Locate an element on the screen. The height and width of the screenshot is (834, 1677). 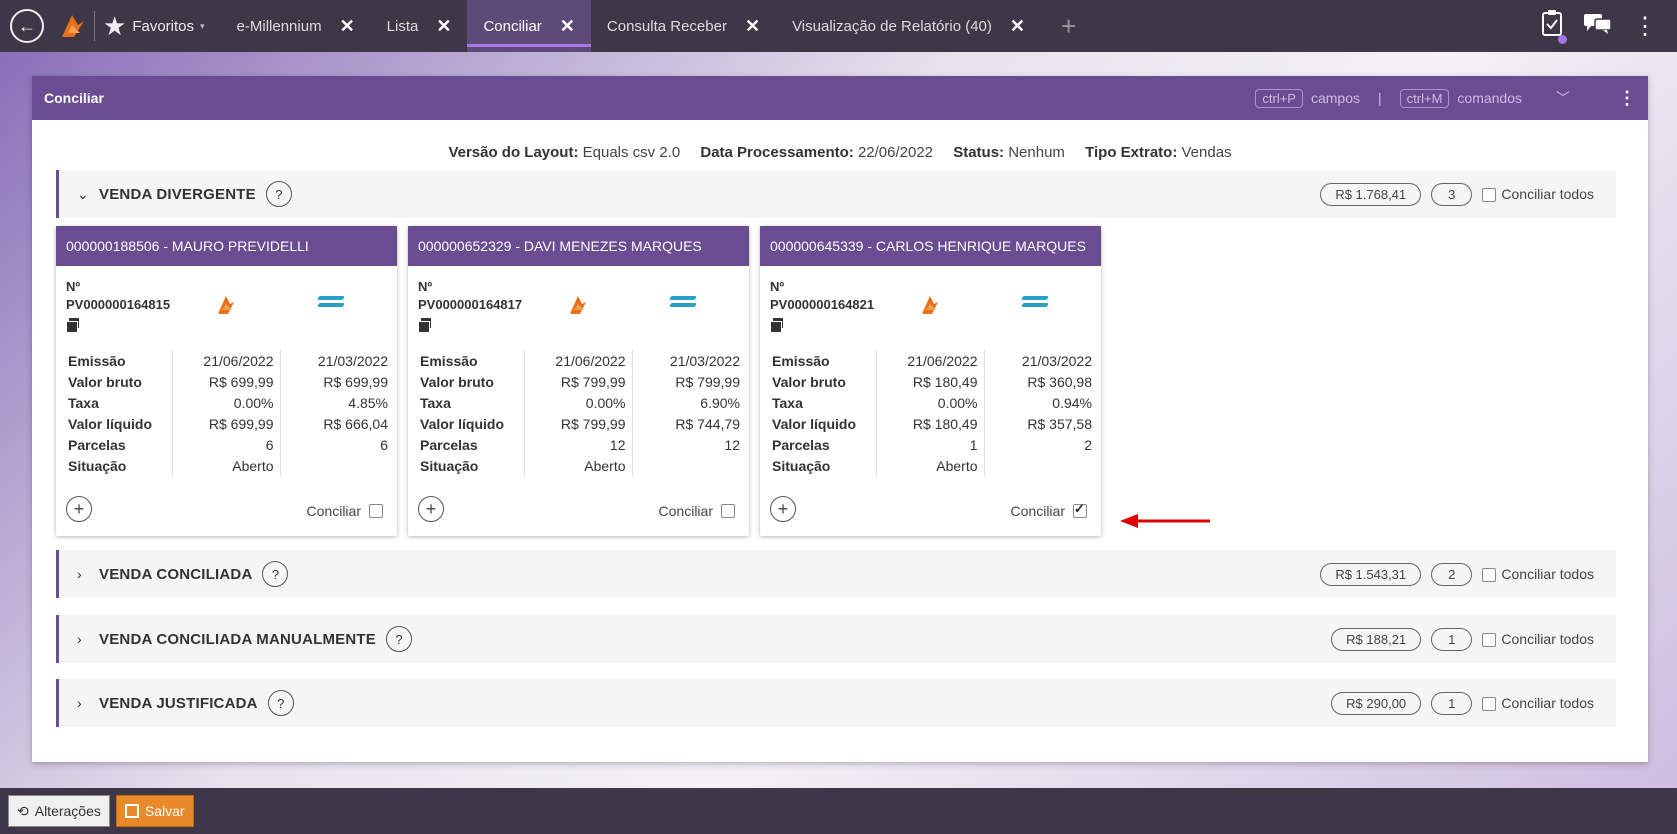
amount-badge: R$ 1.543,31 is located at coordinates (1371, 574).